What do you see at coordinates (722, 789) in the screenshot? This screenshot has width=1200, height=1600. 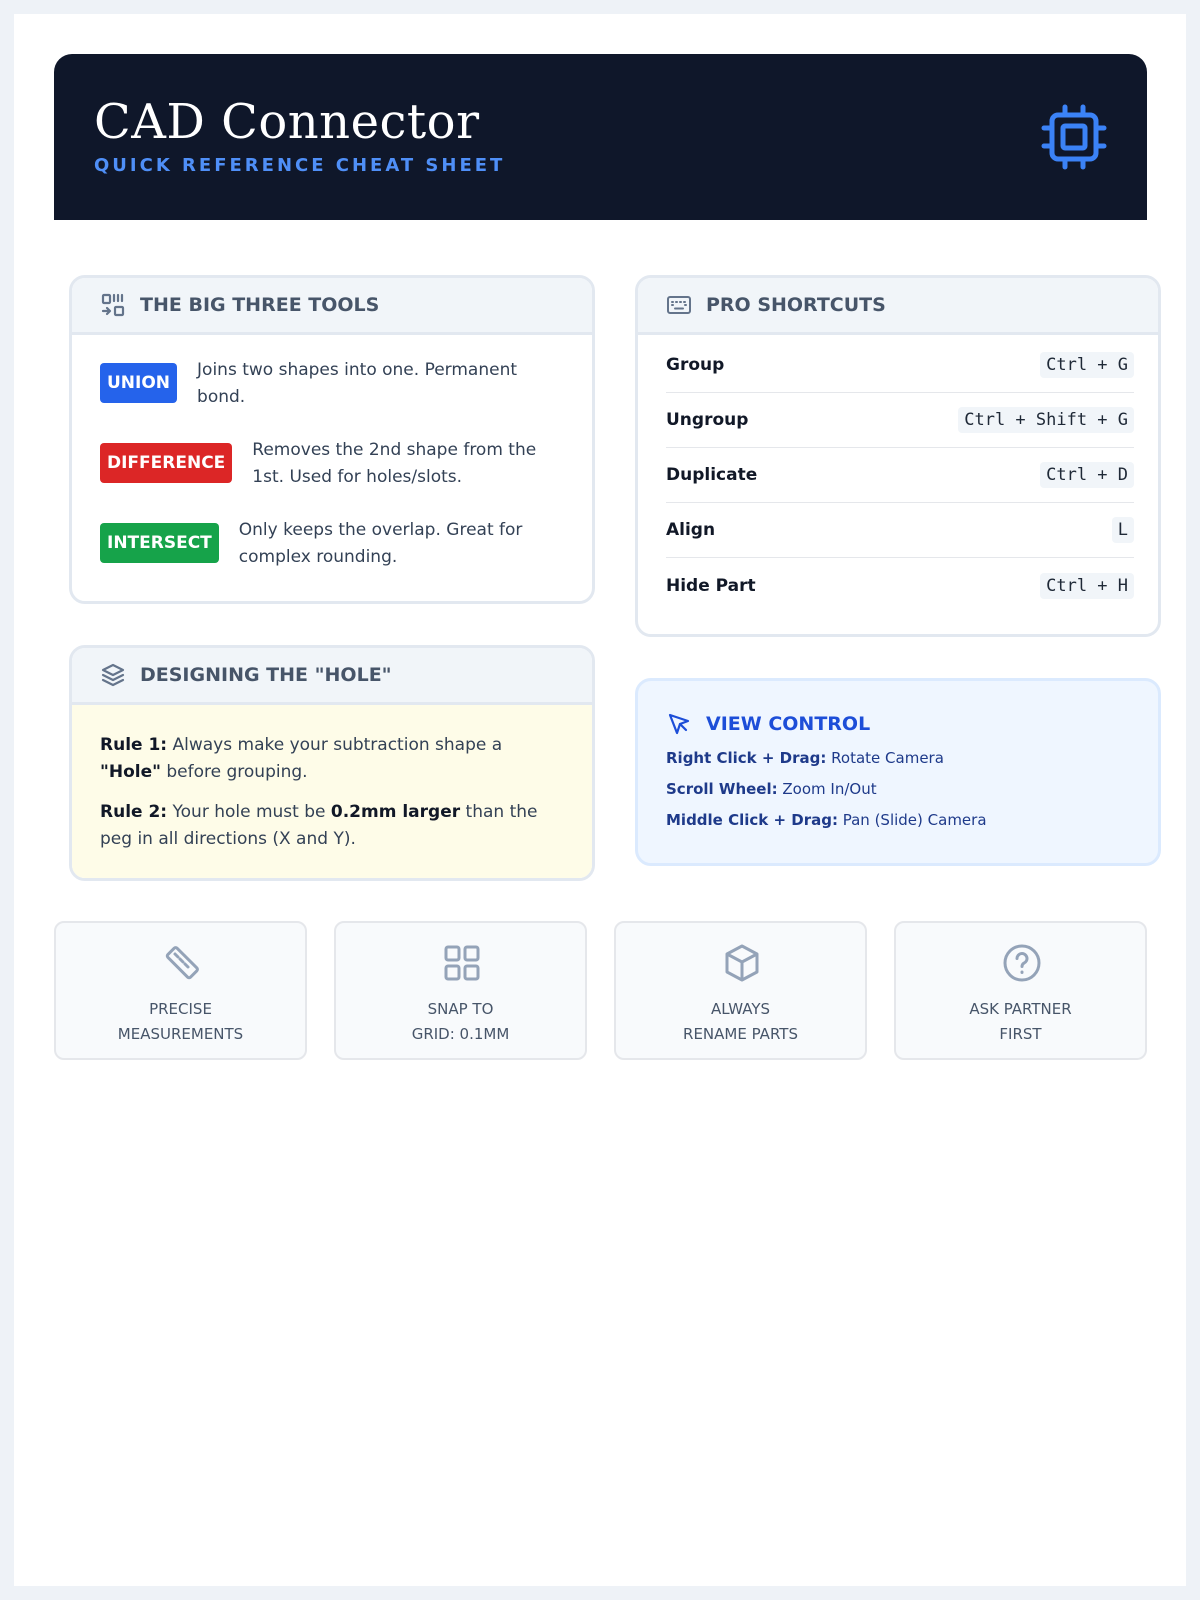 I see `view-line-label: Scroll Wheel:` at bounding box center [722, 789].